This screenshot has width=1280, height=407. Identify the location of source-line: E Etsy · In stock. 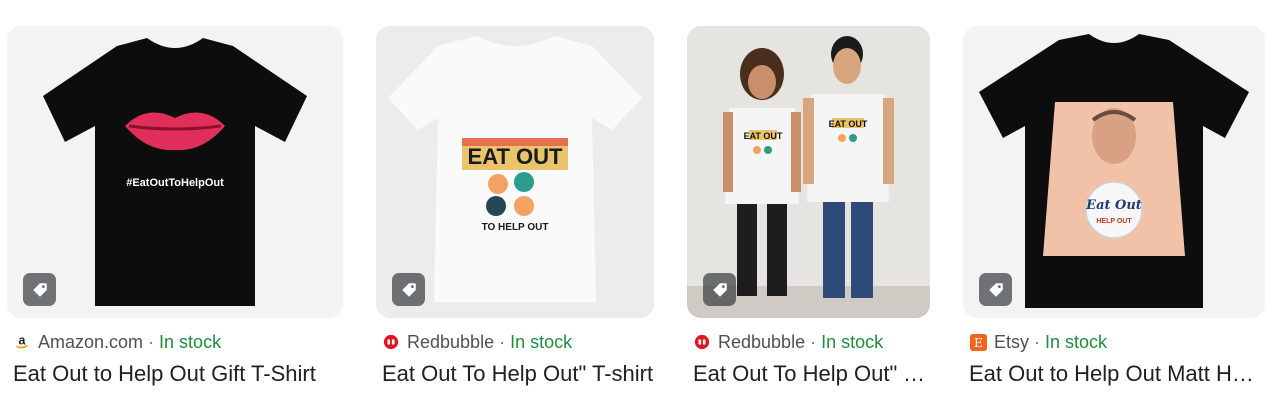
(1114, 342).